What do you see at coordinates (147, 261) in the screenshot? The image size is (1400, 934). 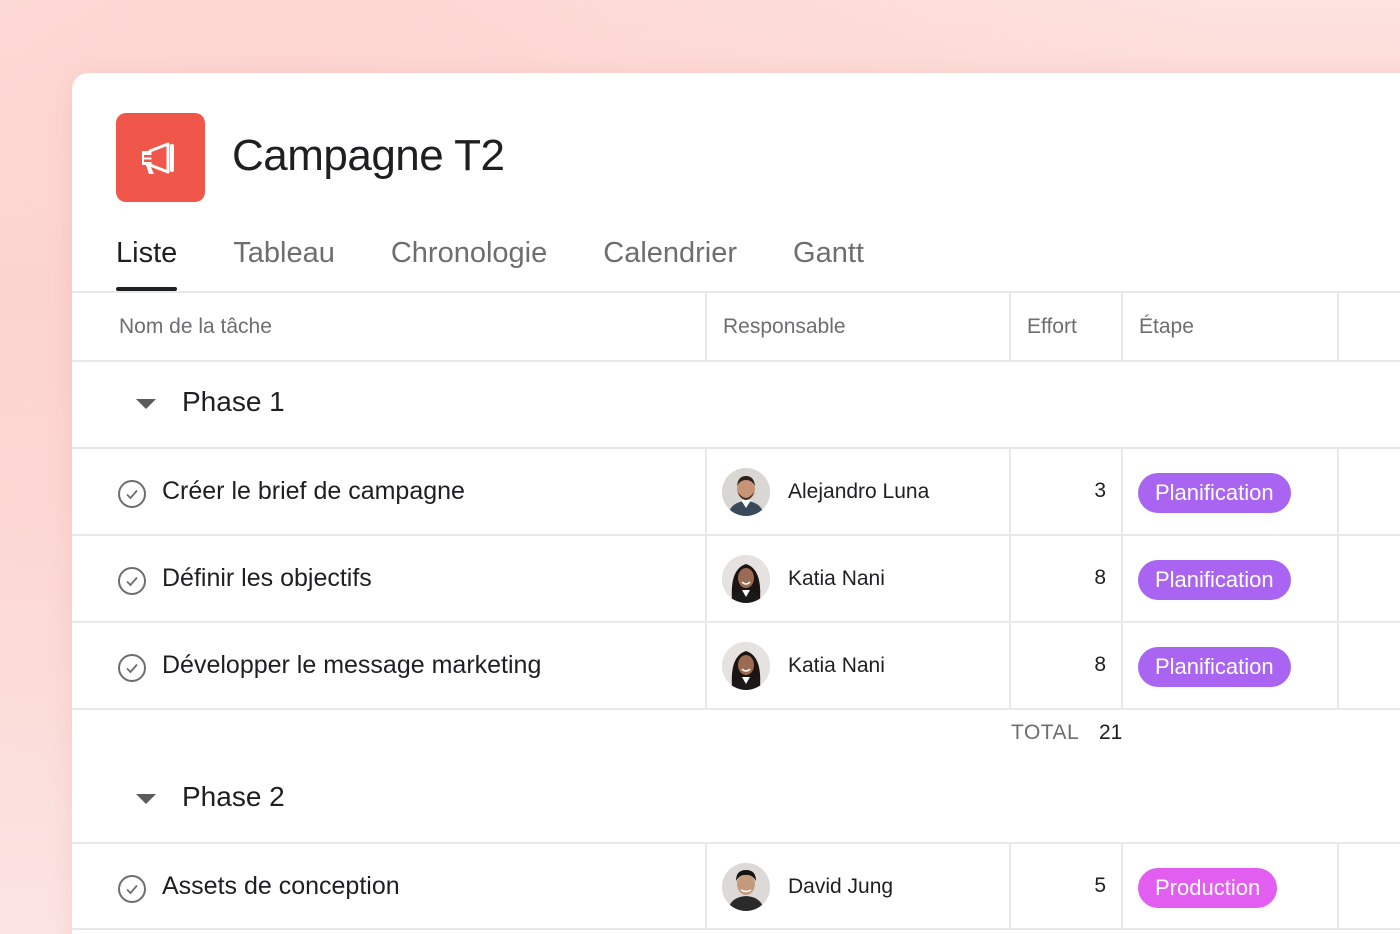 I see `tab-liste: Liste` at bounding box center [147, 261].